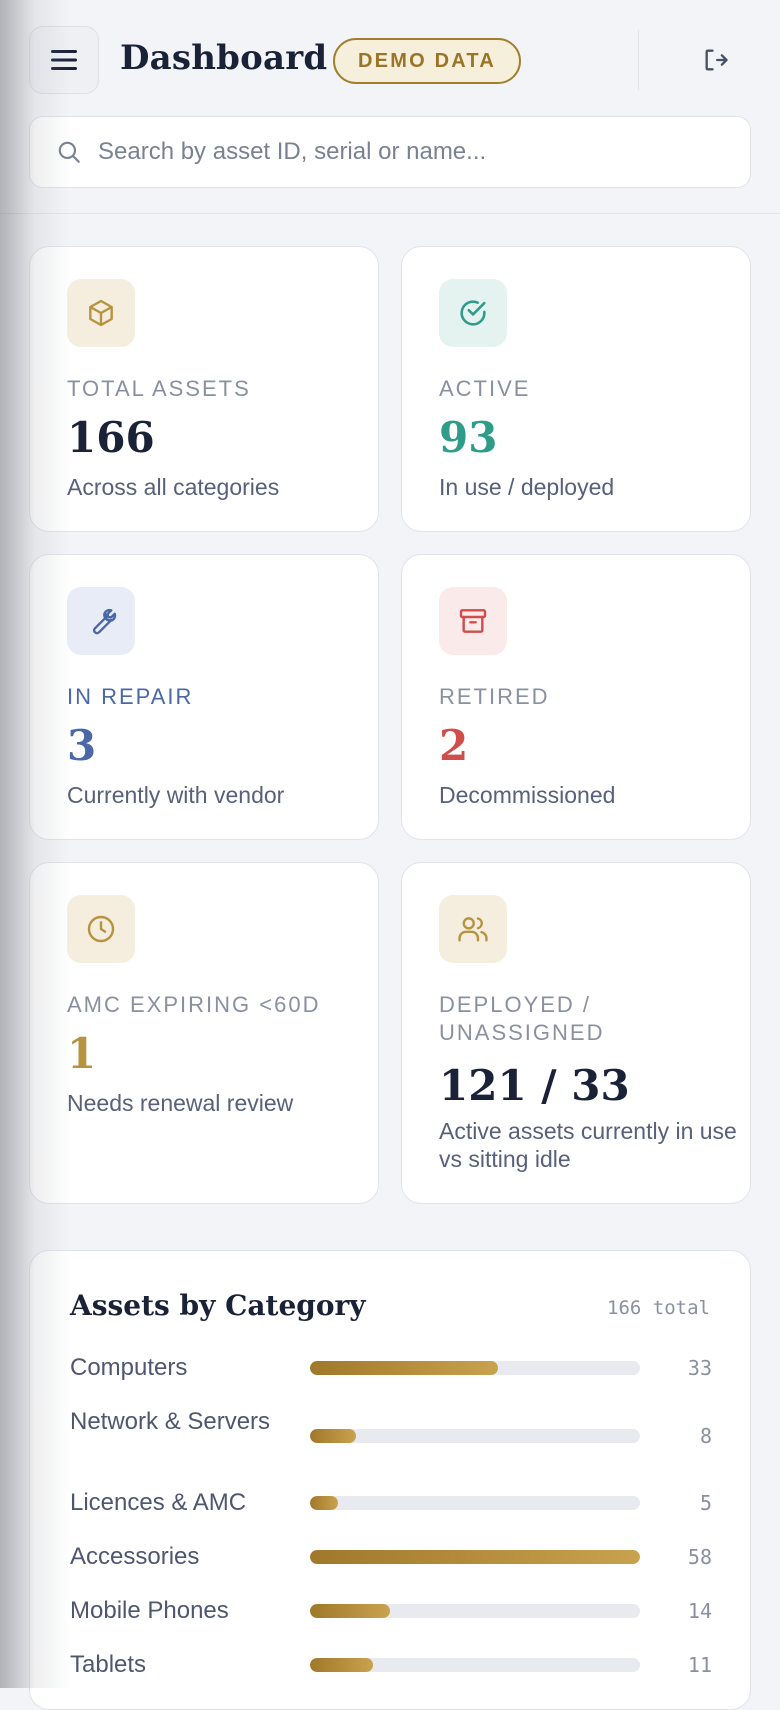 This screenshot has height=1710, width=780. Describe the element at coordinates (224, 58) in the screenshot. I see `page-title: Dashboard` at that location.